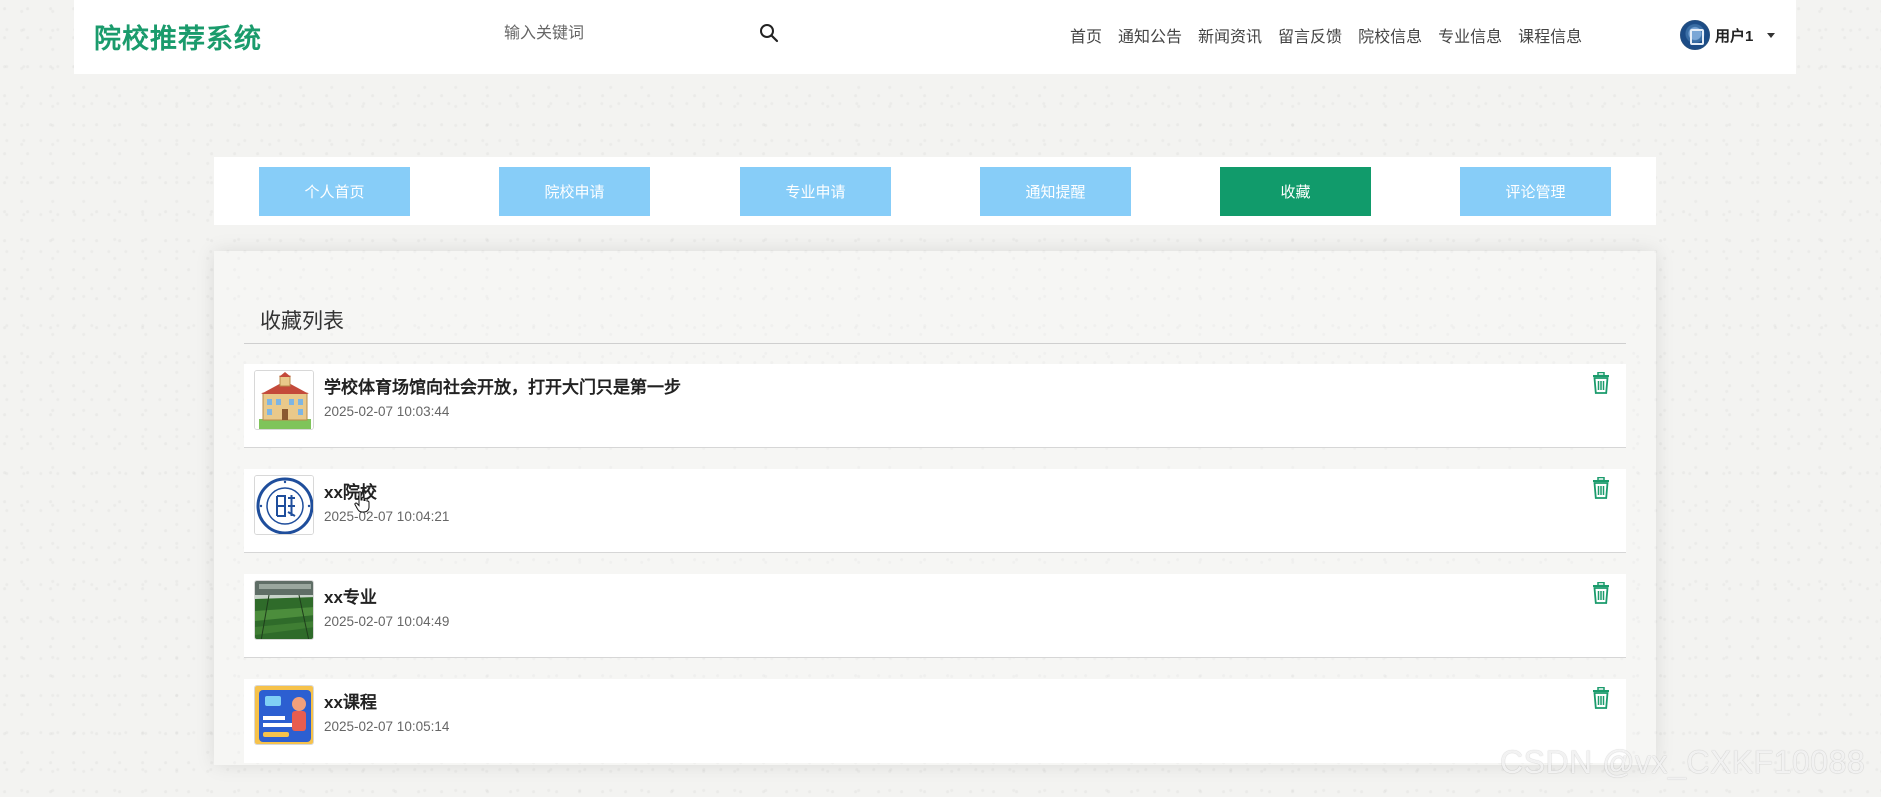 This screenshot has height=797, width=1881. I want to click on list-item: xx院校 2025-02-07 10:04:21, so click(935, 511).